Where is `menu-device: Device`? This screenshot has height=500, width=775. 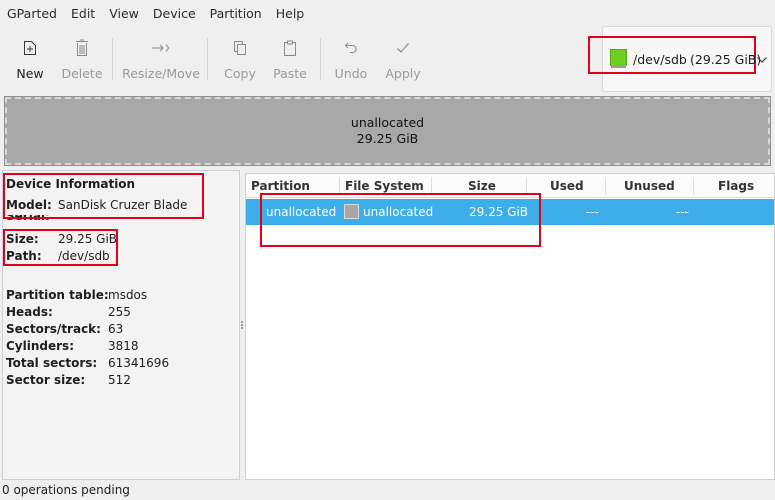
menu-device: Device is located at coordinates (174, 13).